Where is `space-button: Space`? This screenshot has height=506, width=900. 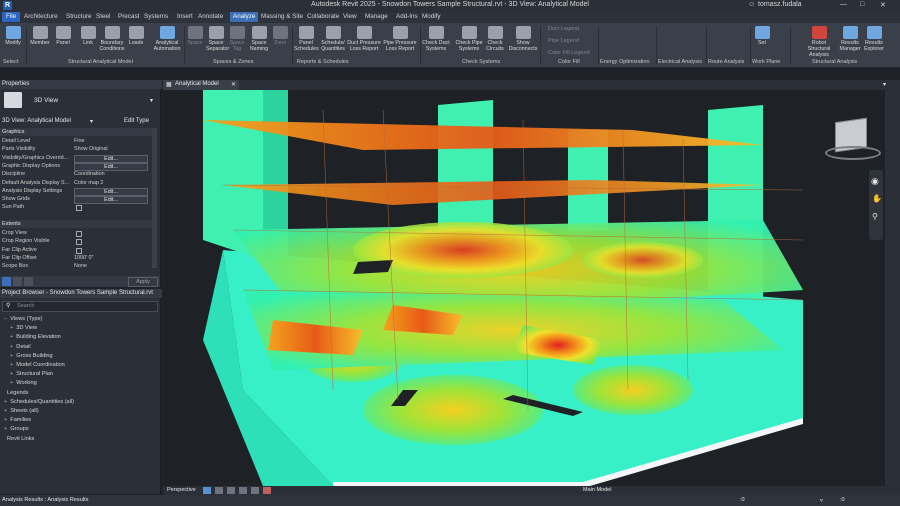 space-button: Space is located at coordinates (195, 41).